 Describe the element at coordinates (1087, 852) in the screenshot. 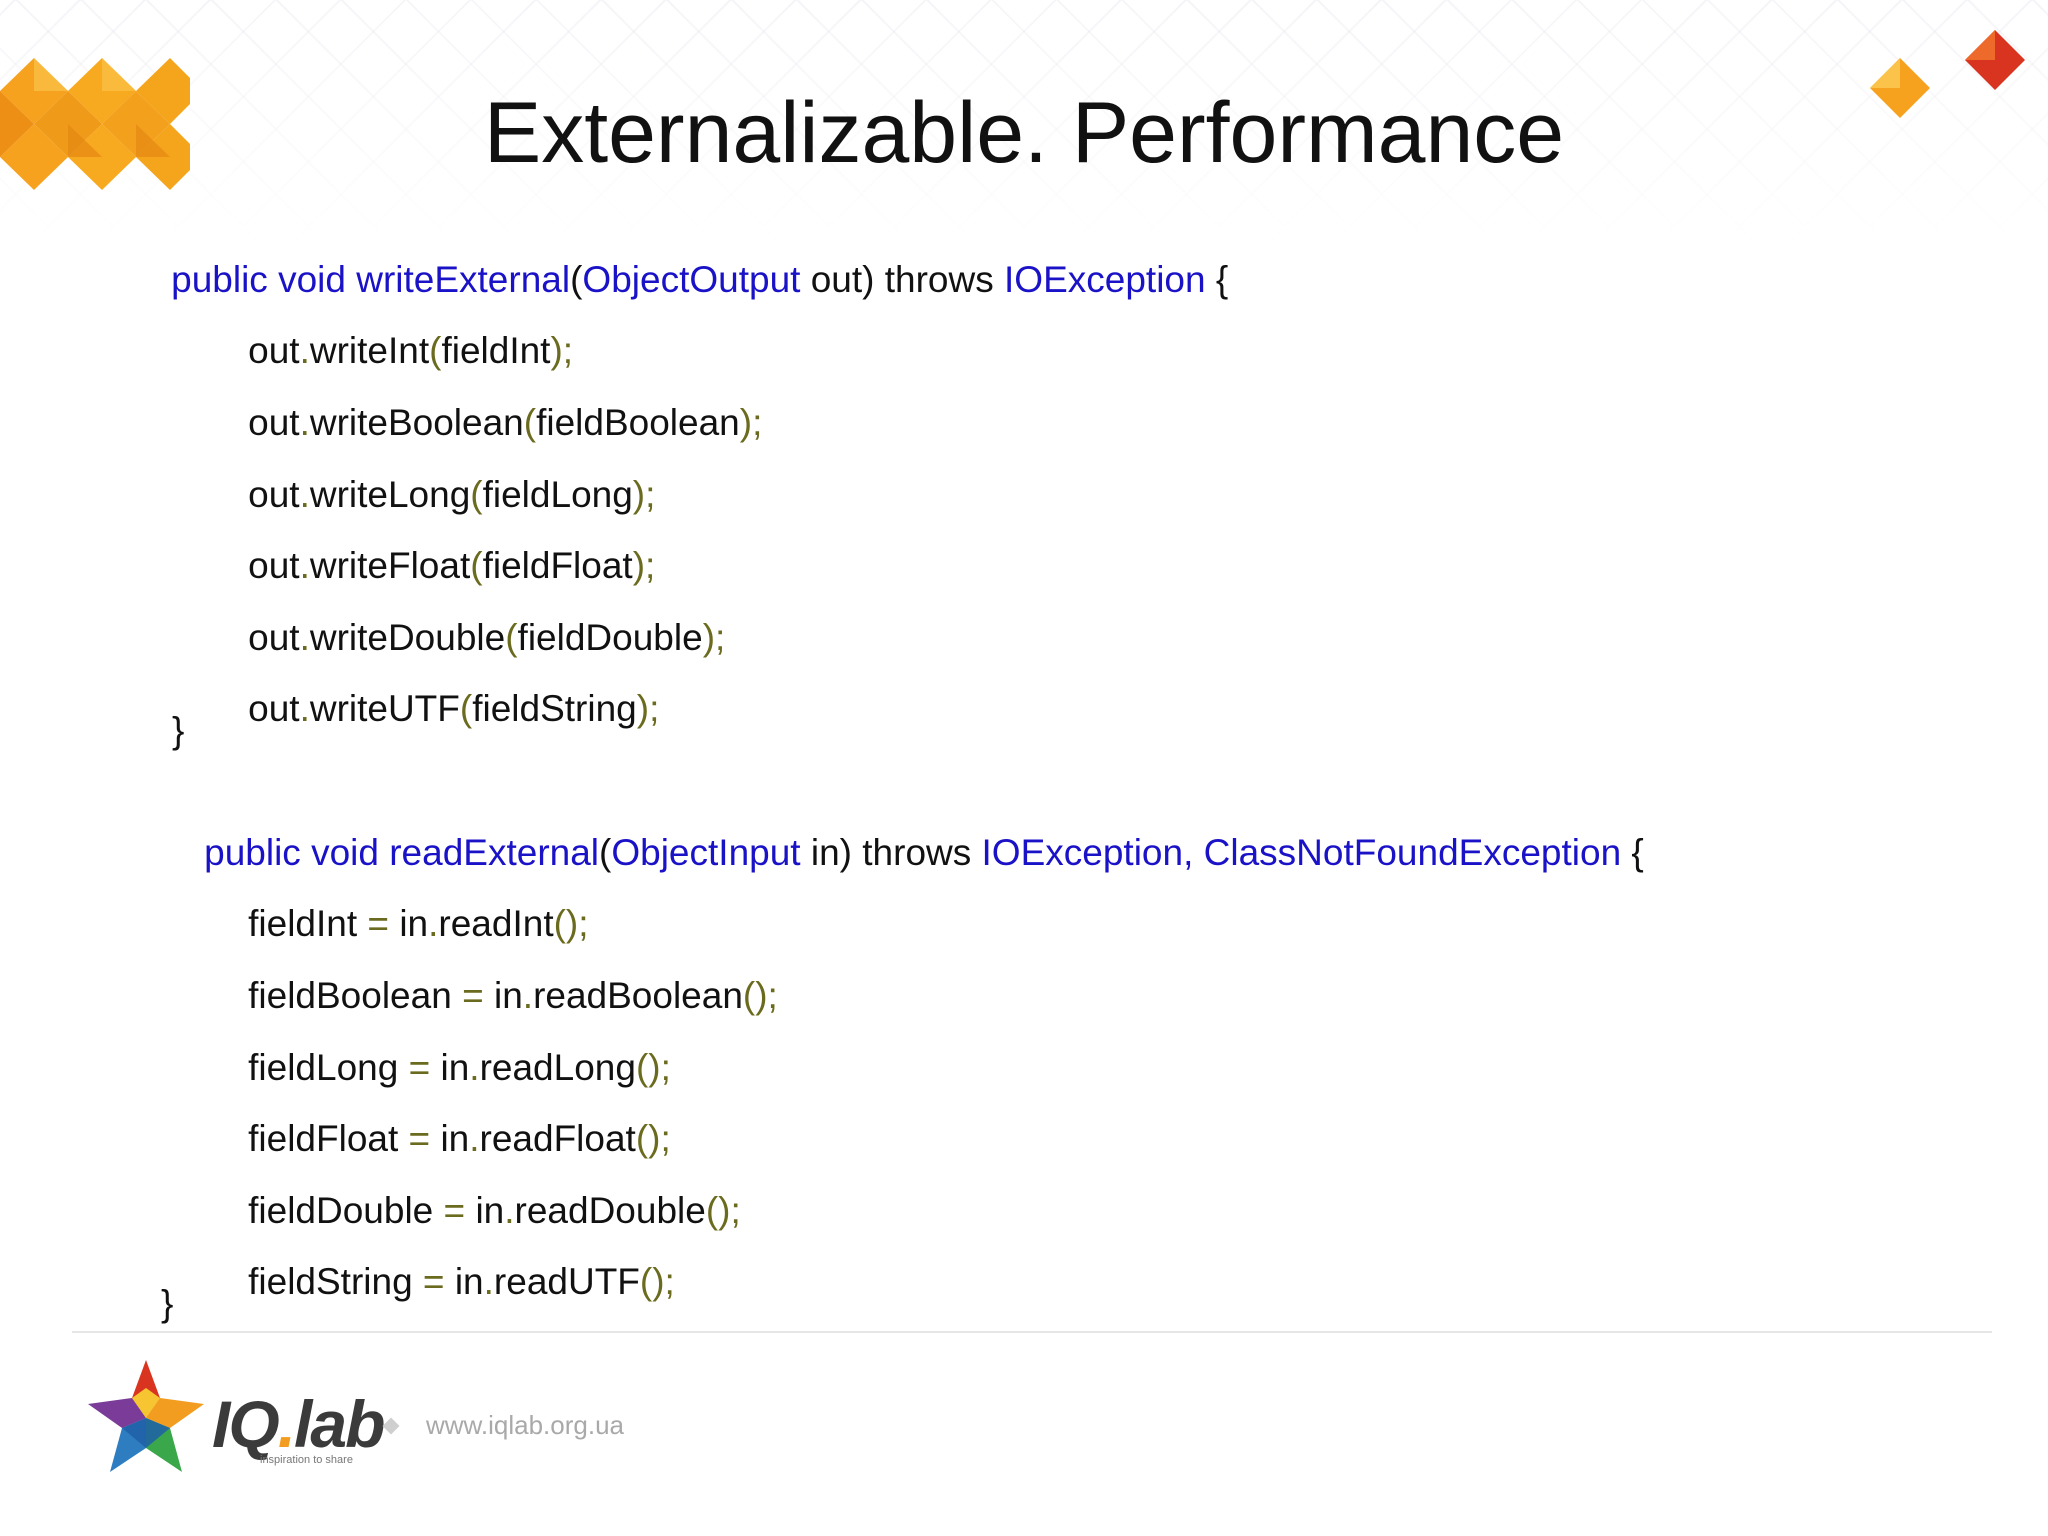

I see `read-signature-exception-1: IOException,` at that location.